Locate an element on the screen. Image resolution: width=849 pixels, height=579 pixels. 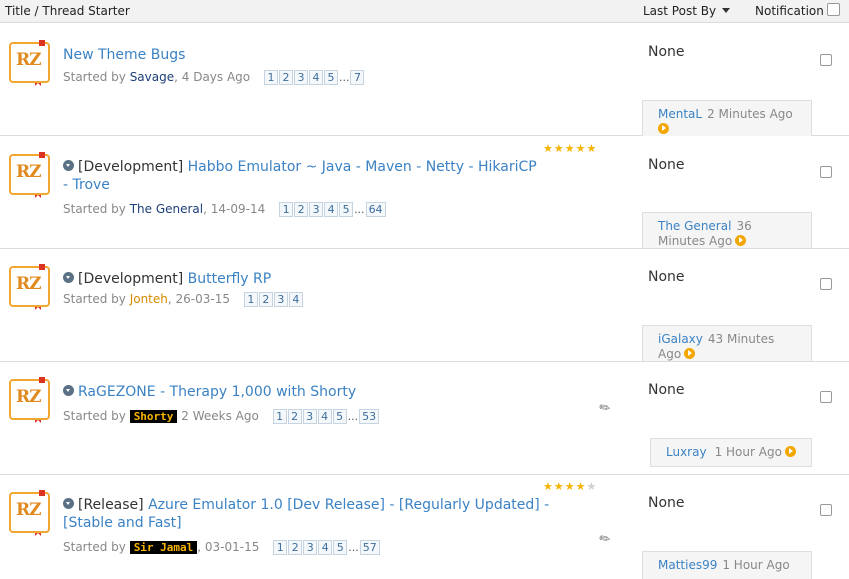
last-post-time: 1 Hour Ago is located at coordinates (756, 565).